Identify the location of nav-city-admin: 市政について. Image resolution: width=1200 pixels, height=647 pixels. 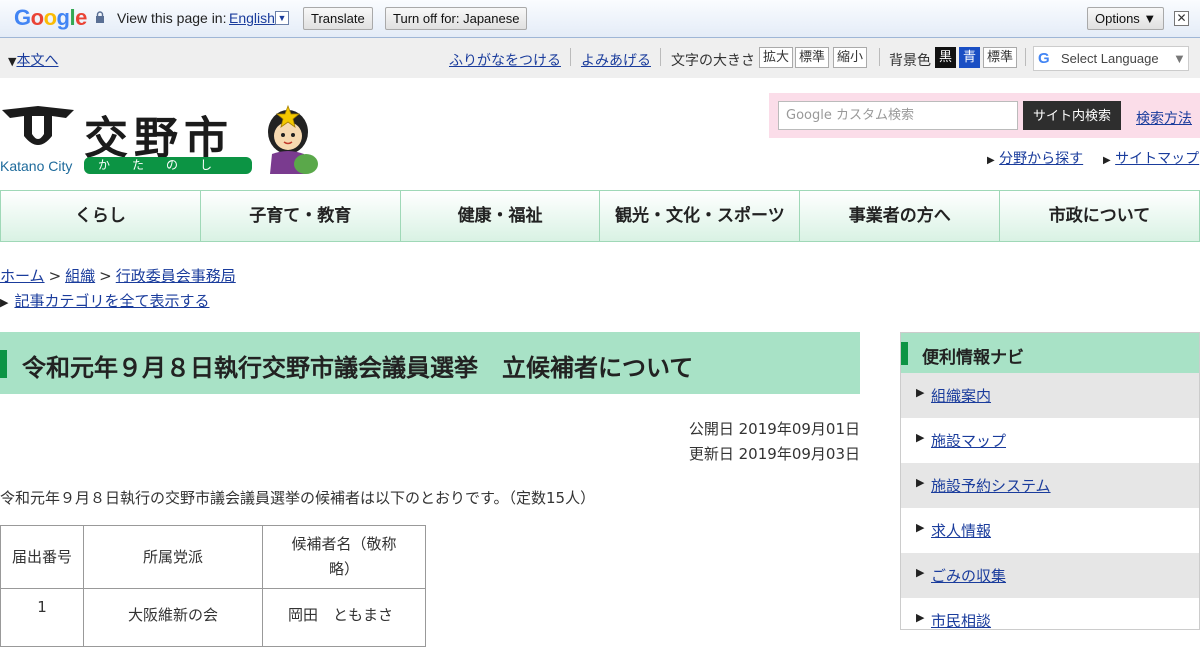
(1099, 216).